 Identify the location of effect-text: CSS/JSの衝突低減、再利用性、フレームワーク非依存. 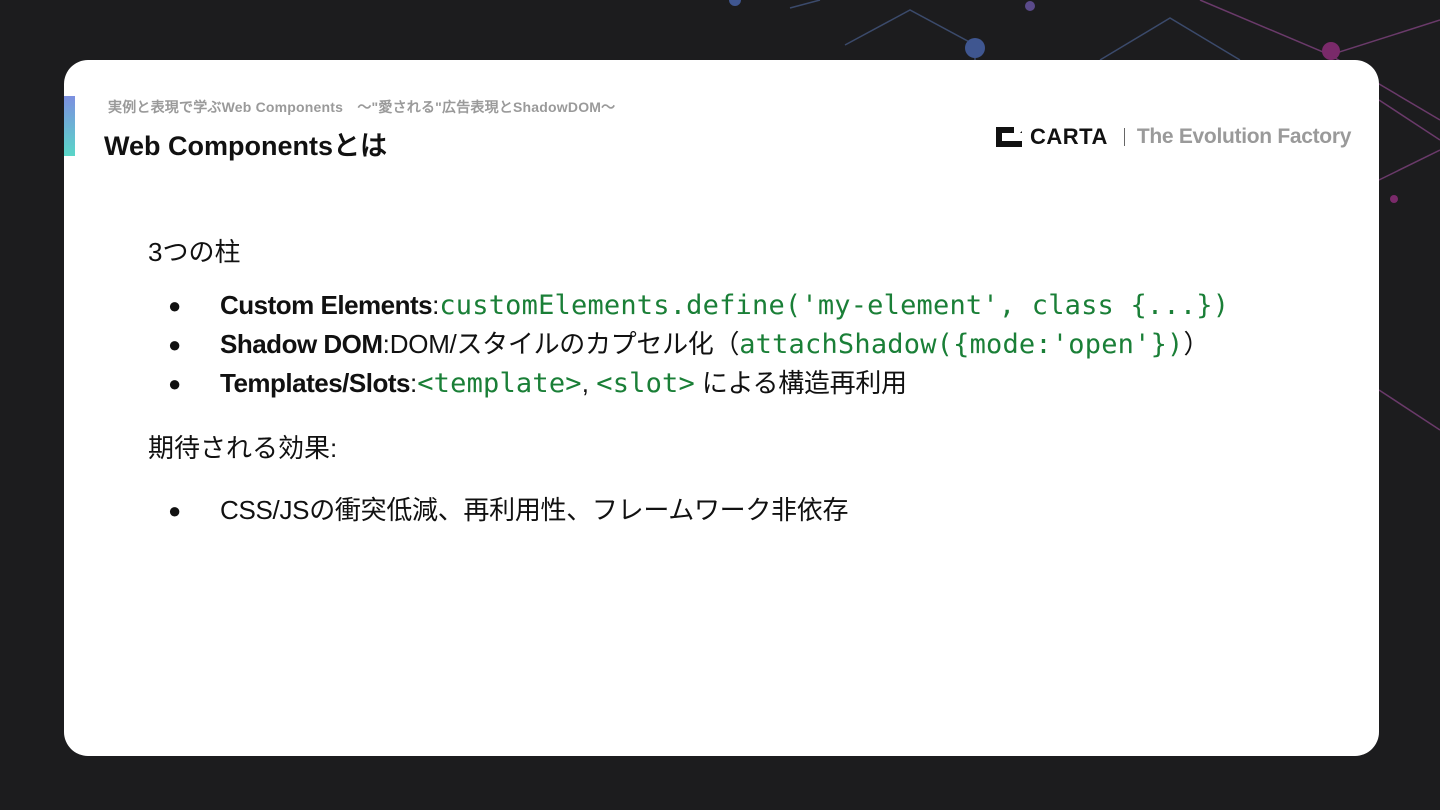
(534, 510).